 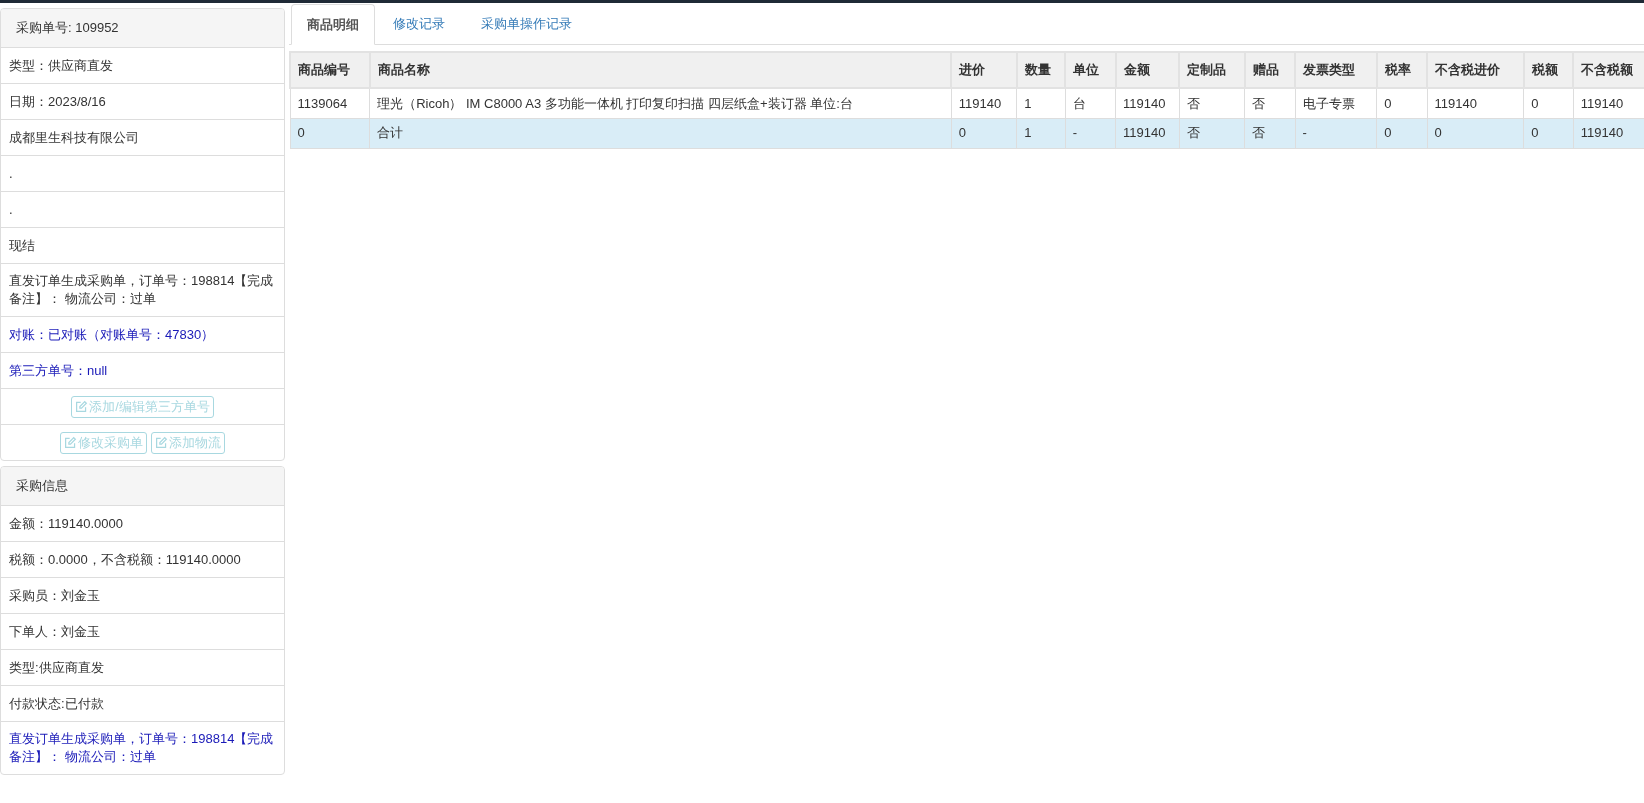 What do you see at coordinates (660, 133) in the screenshot?
I see `table-cell: 合计` at bounding box center [660, 133].